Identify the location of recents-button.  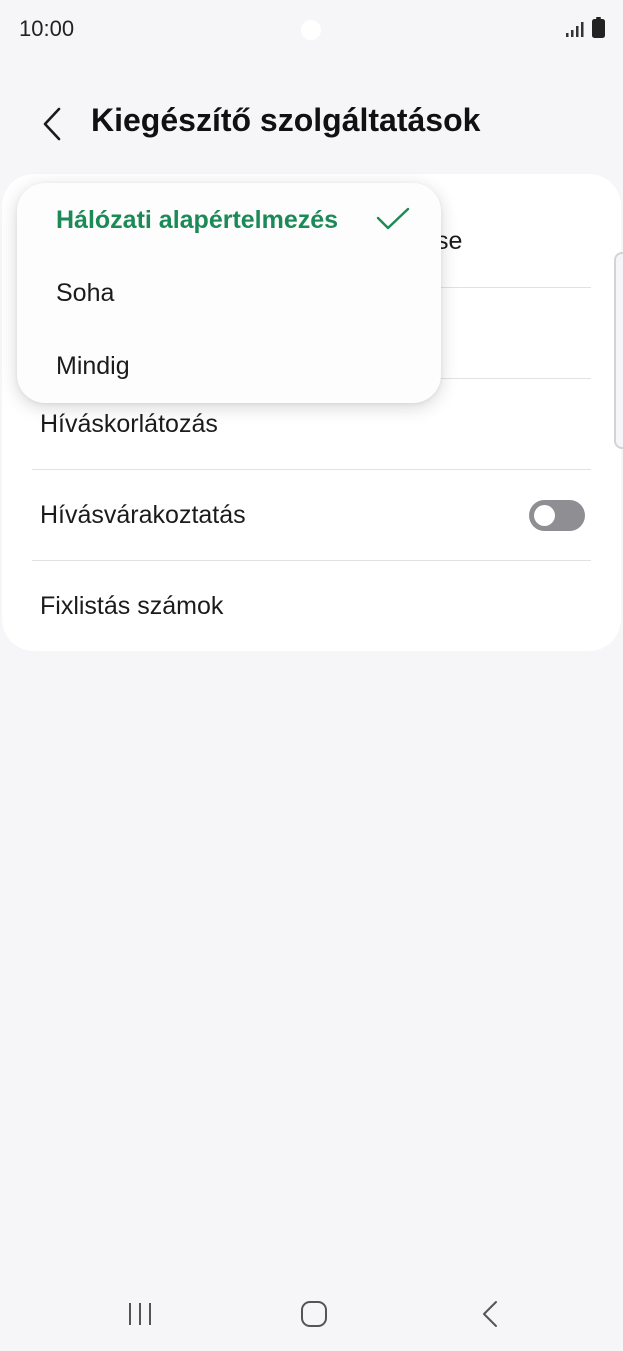
(140, 1314).